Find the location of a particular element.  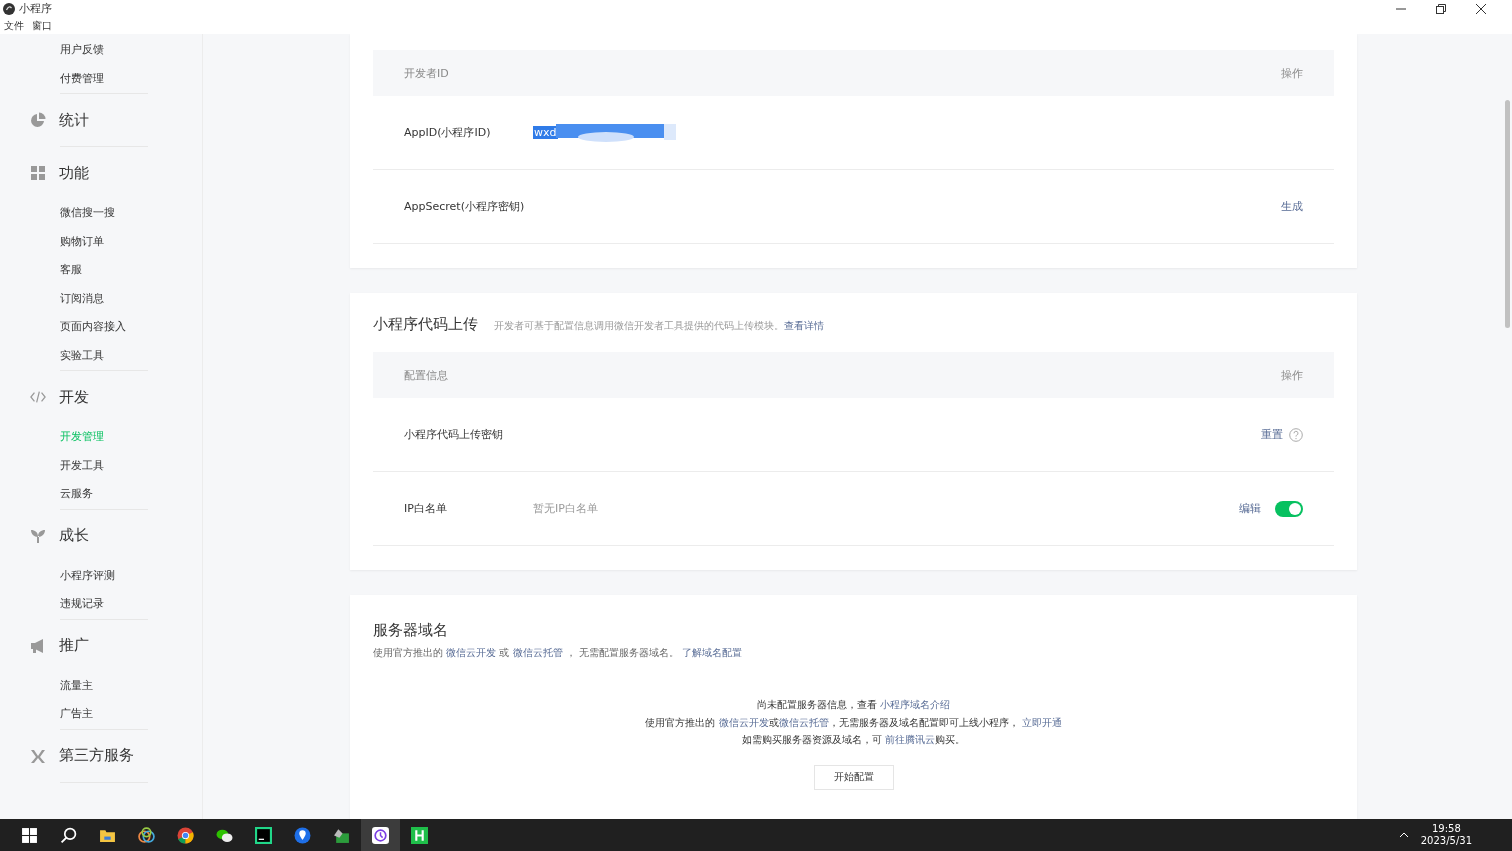

clock-time: 19:58 is located at coordinates (1446, 829).